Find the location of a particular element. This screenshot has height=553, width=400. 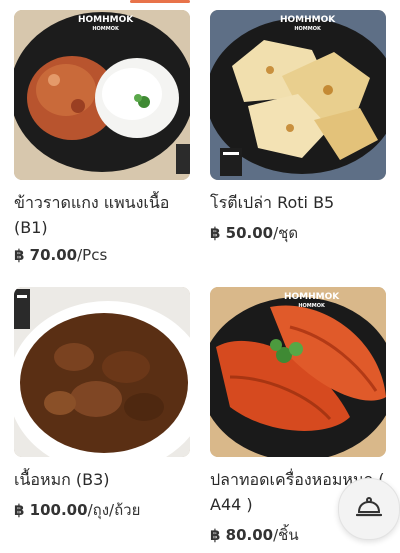

menu-item-price: ฿ 50.00/ชุด is located at coordinates (298, 233).